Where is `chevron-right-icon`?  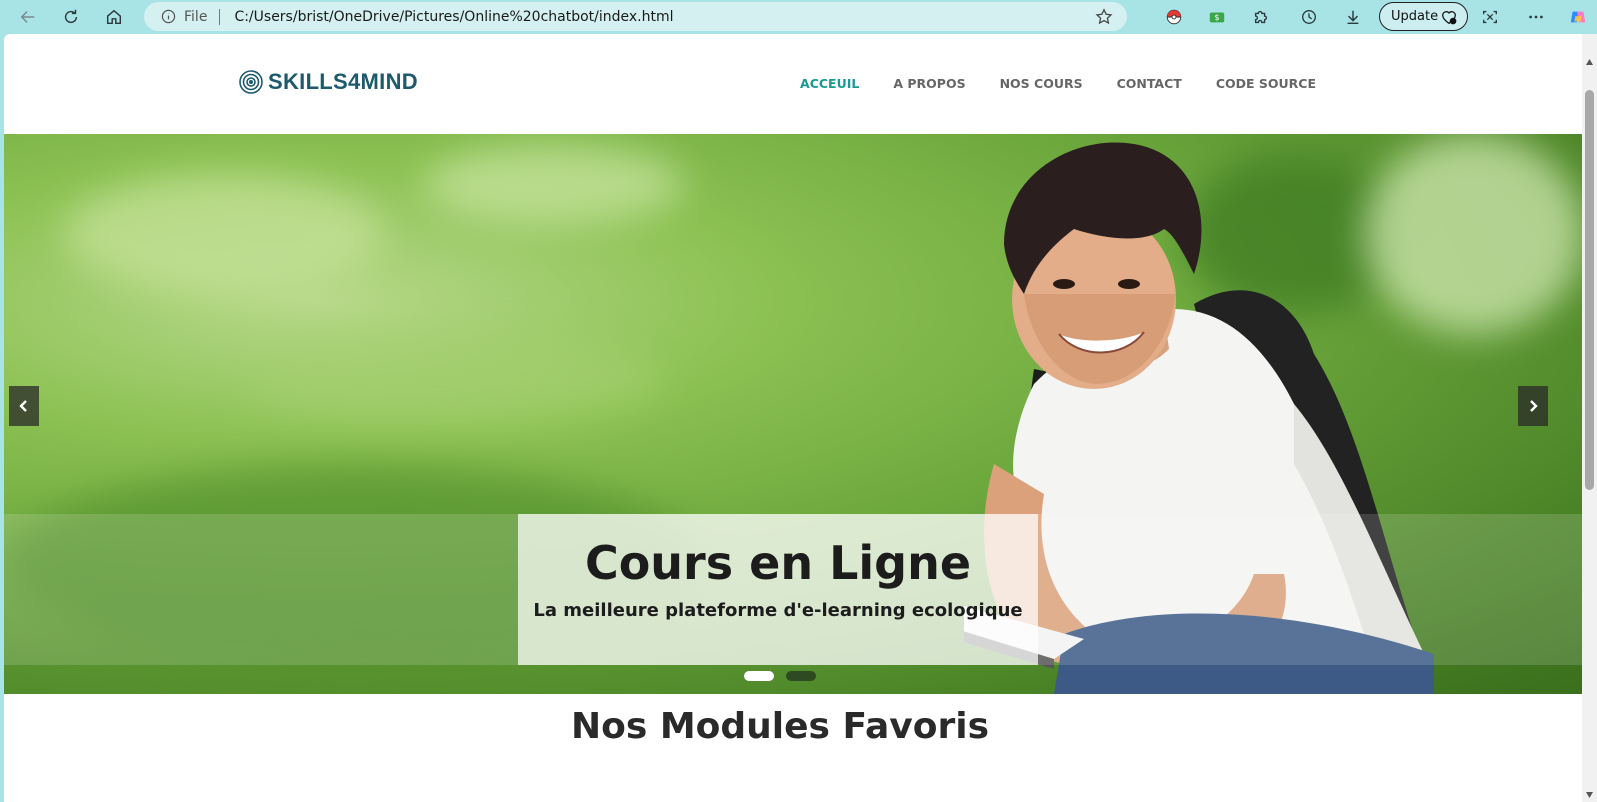 chevron-right-icon is located at coordinates (1534, 406).